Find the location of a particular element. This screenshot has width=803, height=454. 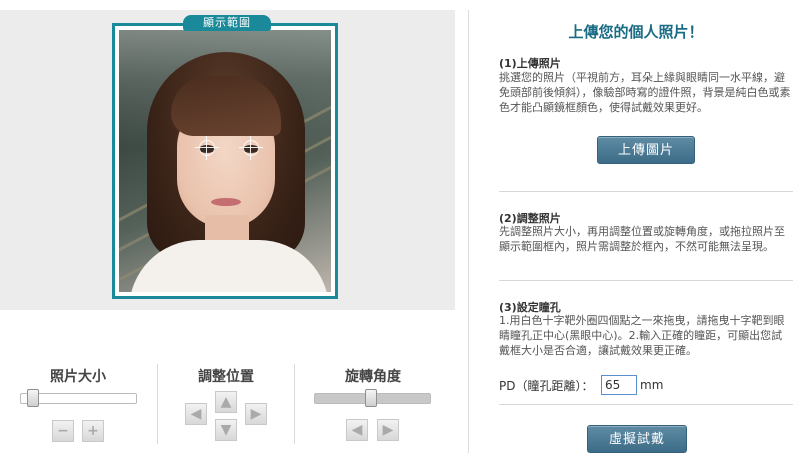

pd-unit: mm is located at coordinates (652, 385).